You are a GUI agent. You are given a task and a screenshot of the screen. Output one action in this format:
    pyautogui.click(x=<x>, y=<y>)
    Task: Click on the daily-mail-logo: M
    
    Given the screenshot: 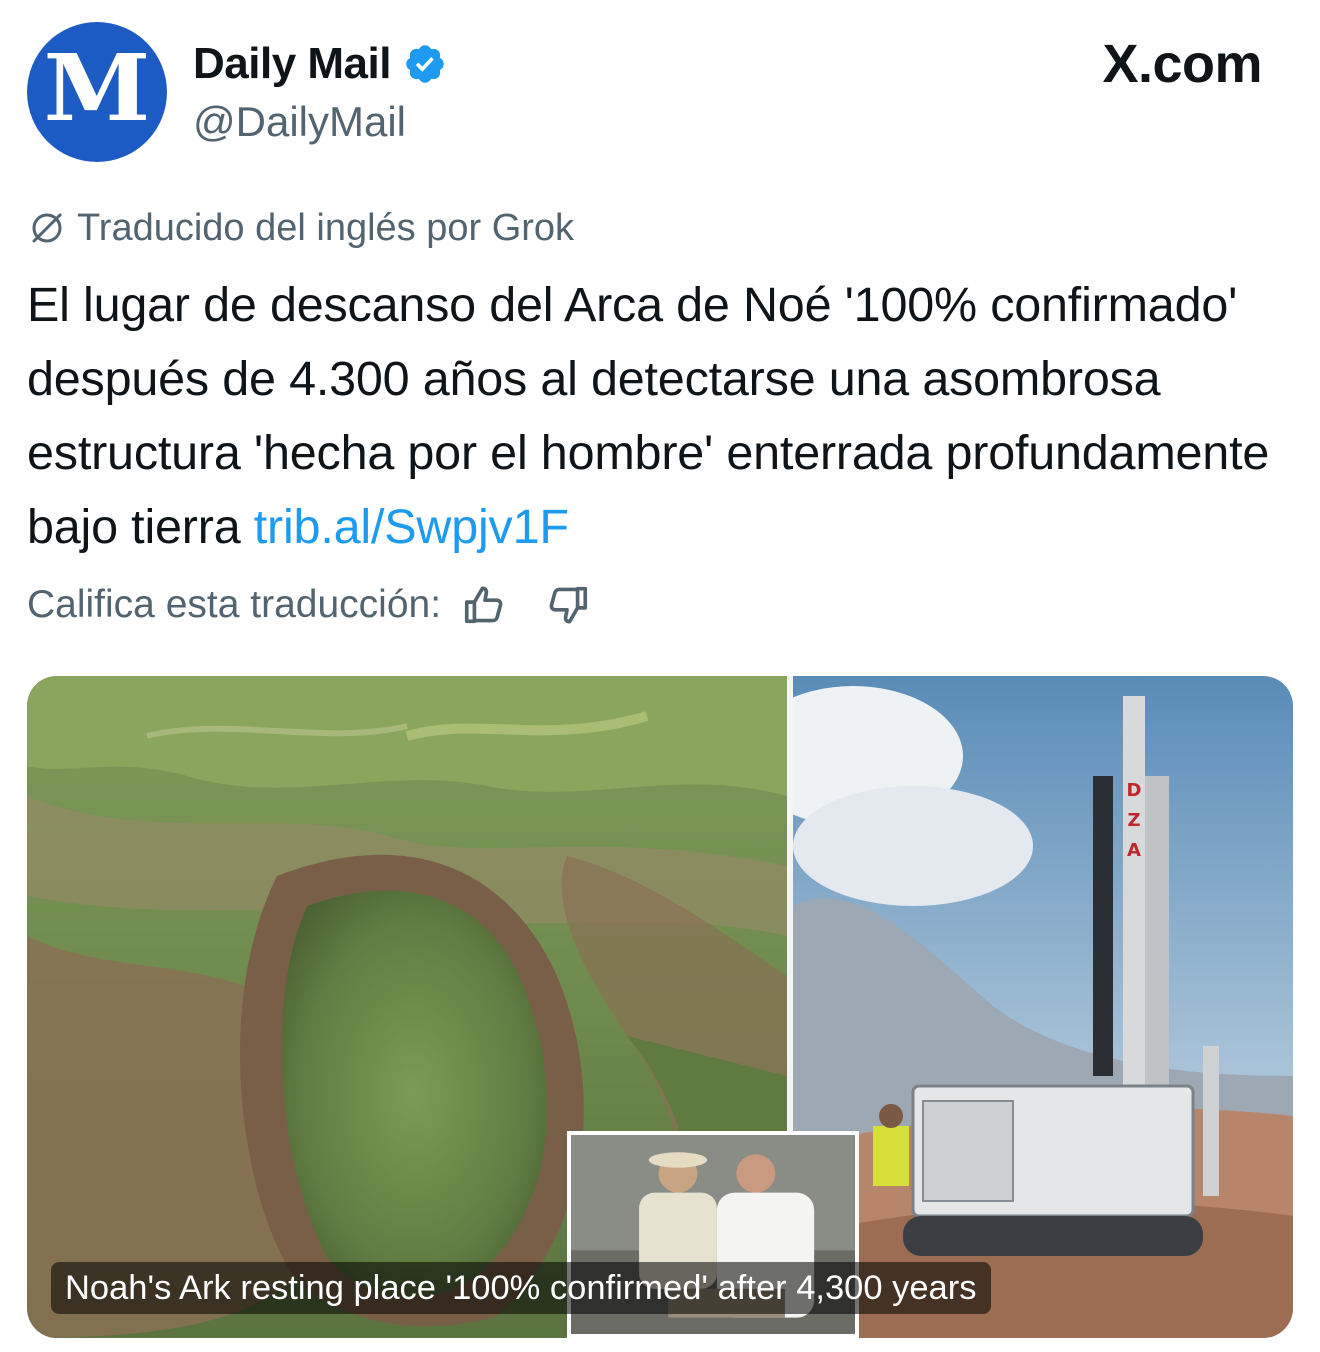 What is the action you would take?
    pyautogui.click(x=97, y=88)
    